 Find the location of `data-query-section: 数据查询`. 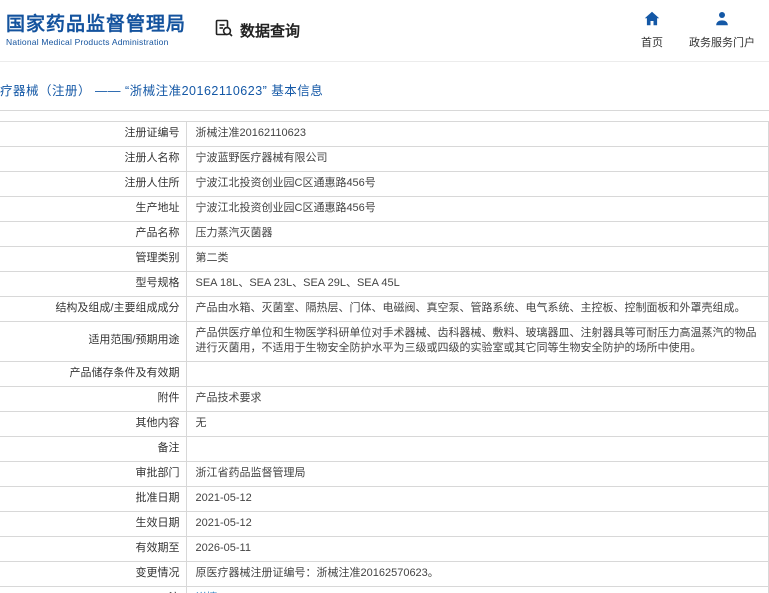

data-query-section: 数据查询 is located at coordinates (257, 30).